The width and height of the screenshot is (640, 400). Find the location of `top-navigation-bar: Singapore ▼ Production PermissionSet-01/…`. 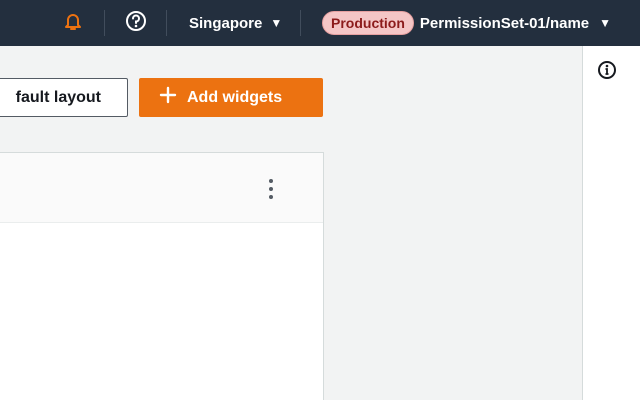

top-navigation-bar: Singapore ▼ Production PermissionSet-01/… is located at coordinates (320, 23).